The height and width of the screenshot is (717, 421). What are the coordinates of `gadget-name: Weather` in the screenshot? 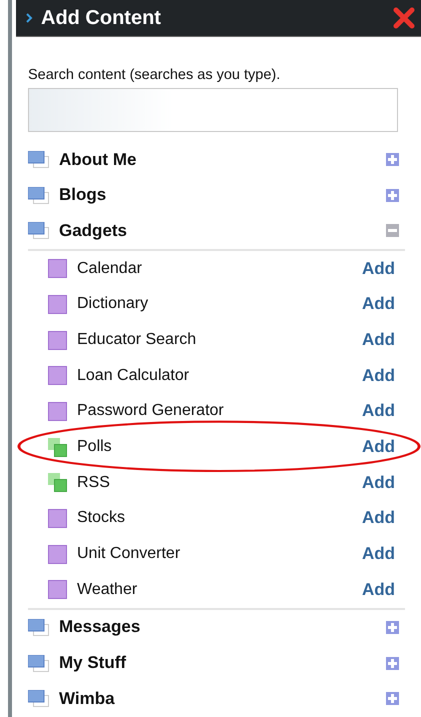 It's located at (107, 589).